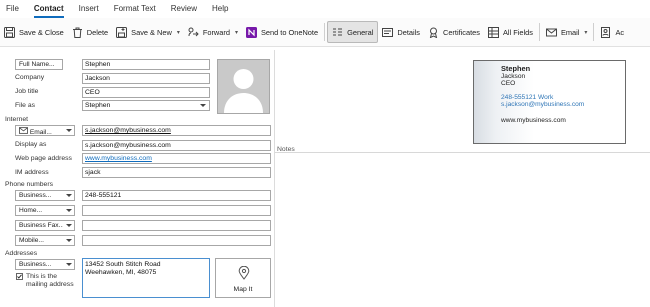  Describe the element at coordinates (176, 195) in the screenshot. I see `phone-business-field: 248-555121` at that location.